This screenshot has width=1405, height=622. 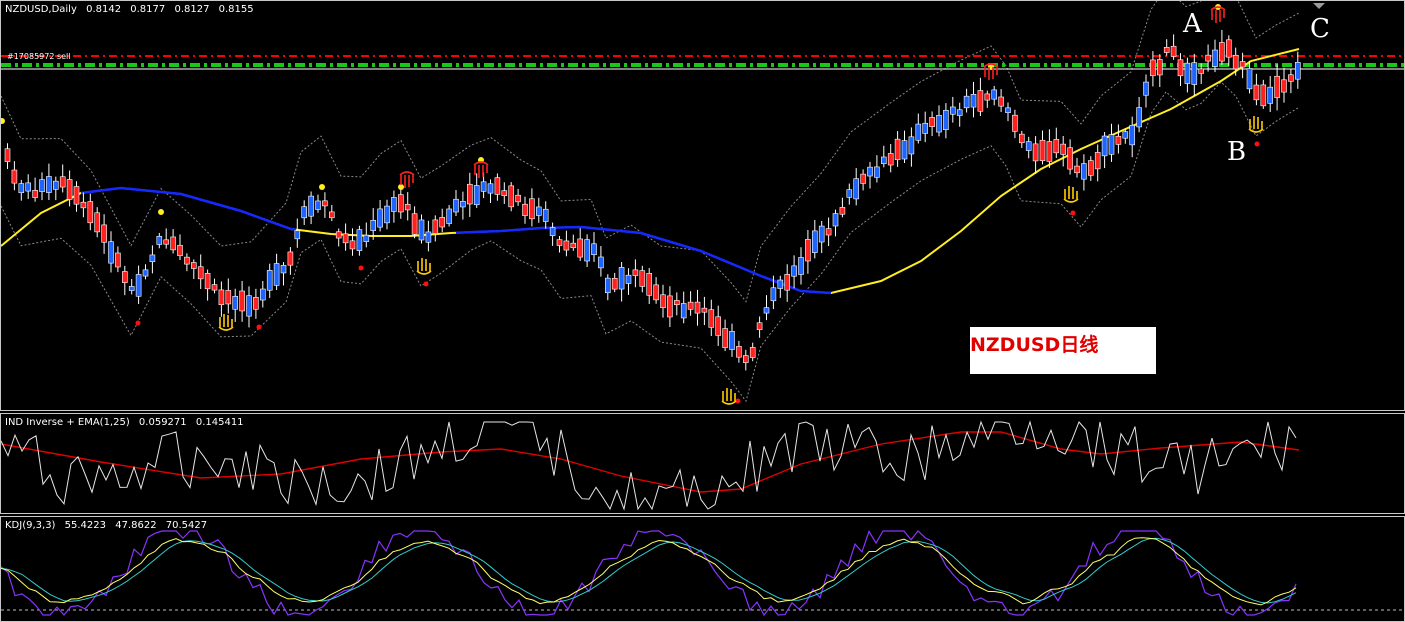 I want to click on inverse-indicator-value-1: 0.059271, so click(x=162, y=422).